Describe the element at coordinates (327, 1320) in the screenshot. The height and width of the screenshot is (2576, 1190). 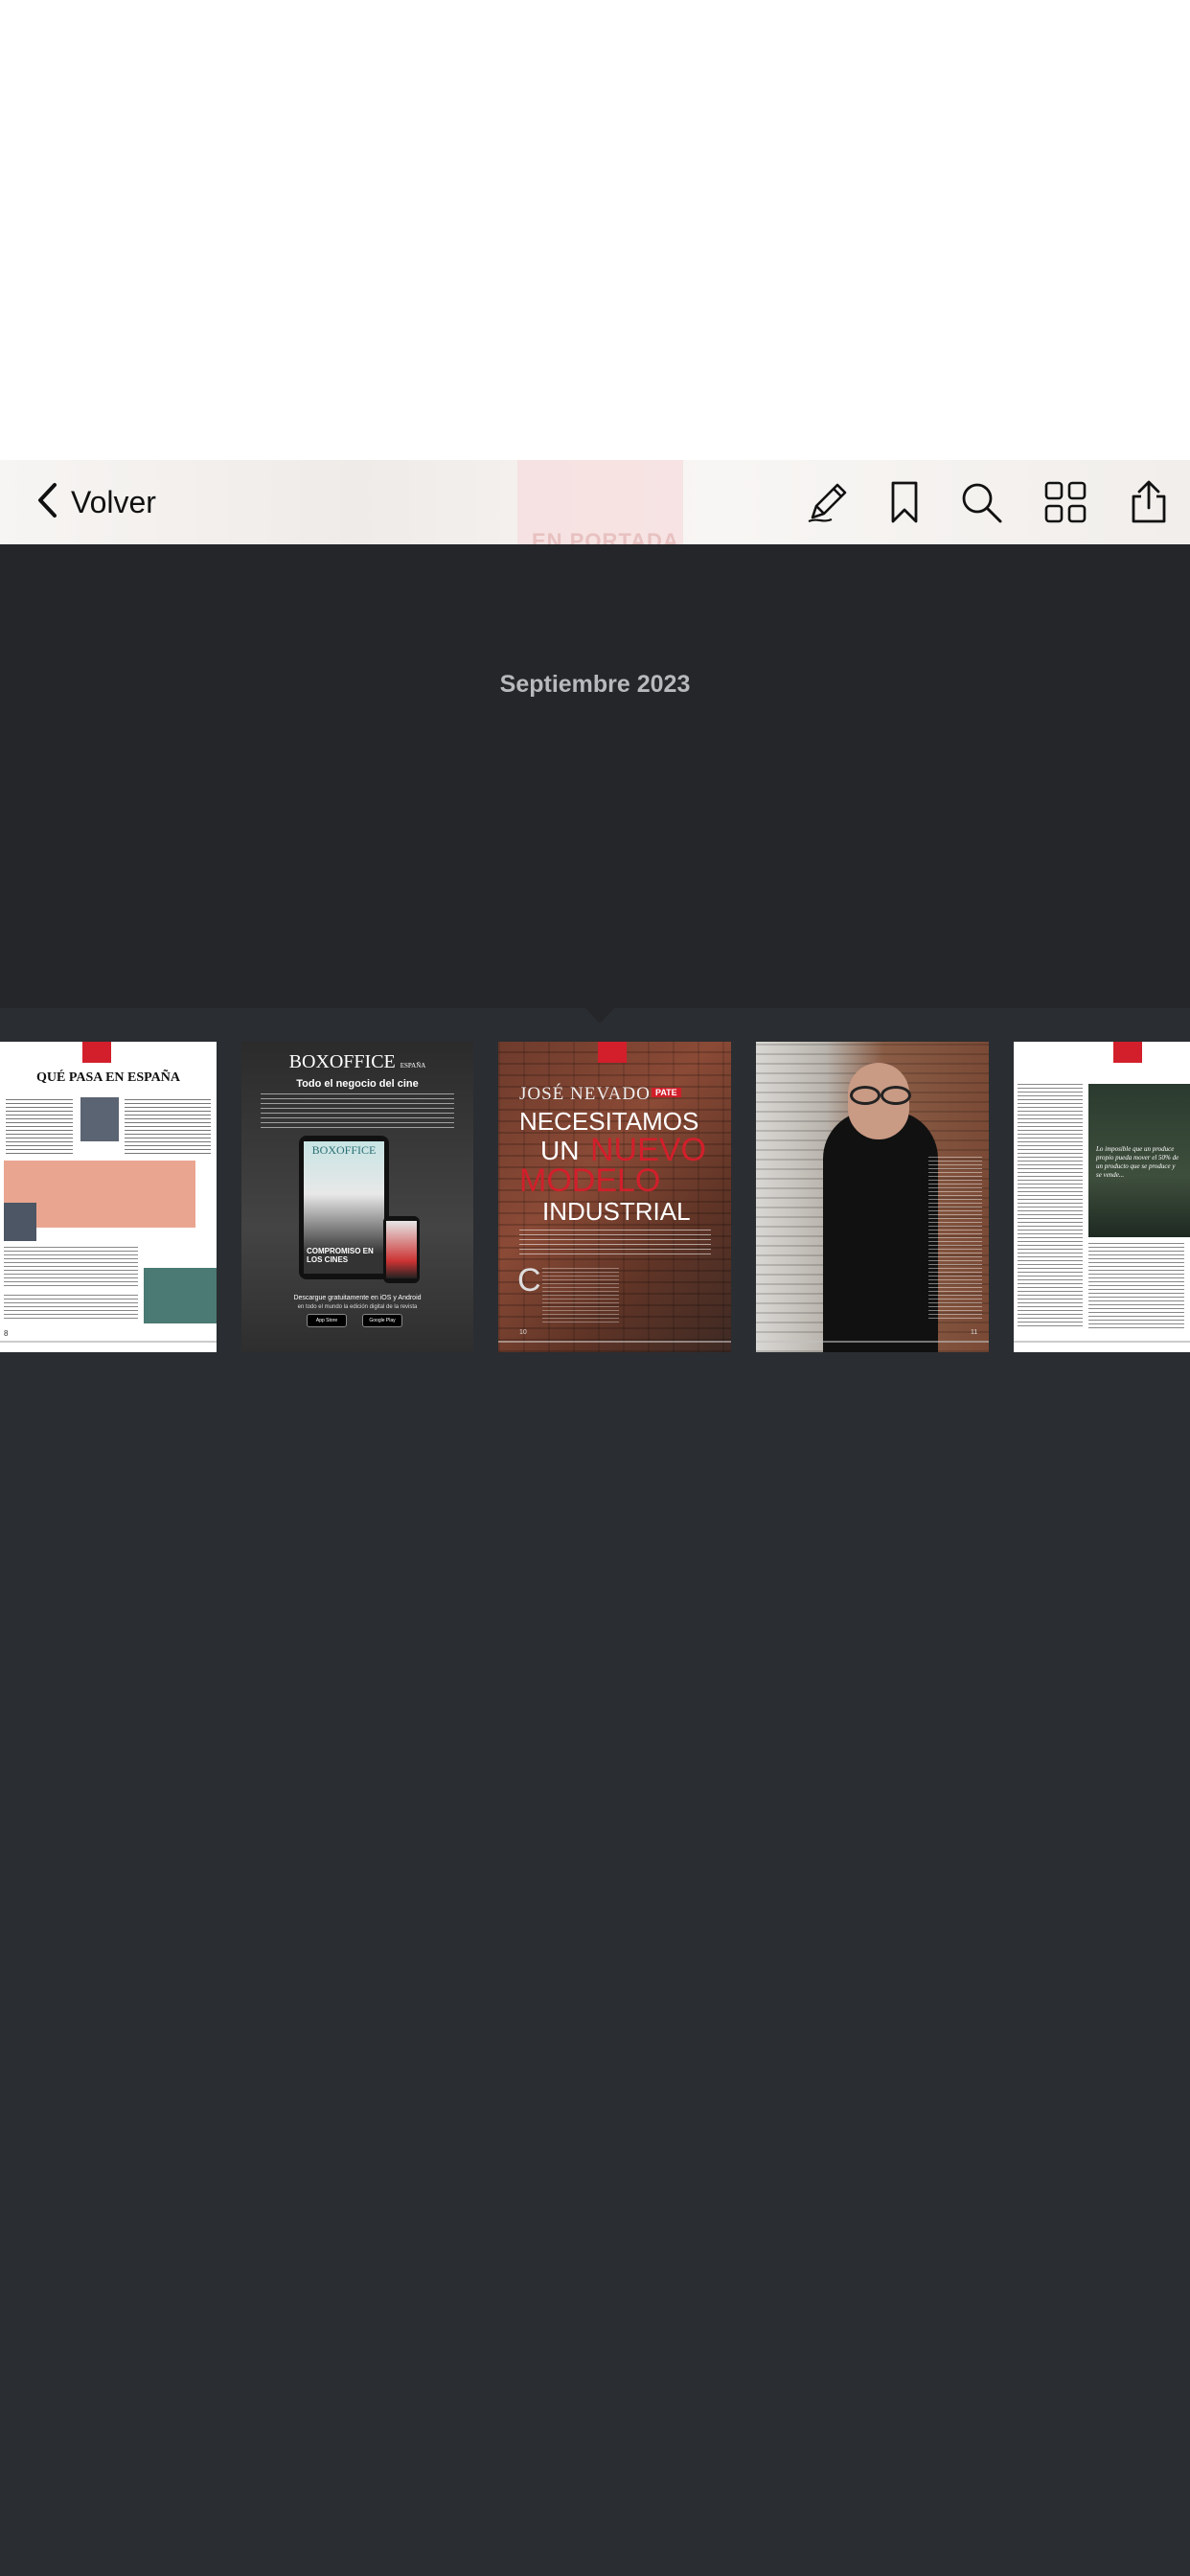
I see `app-store-badge: App Store` at that location.